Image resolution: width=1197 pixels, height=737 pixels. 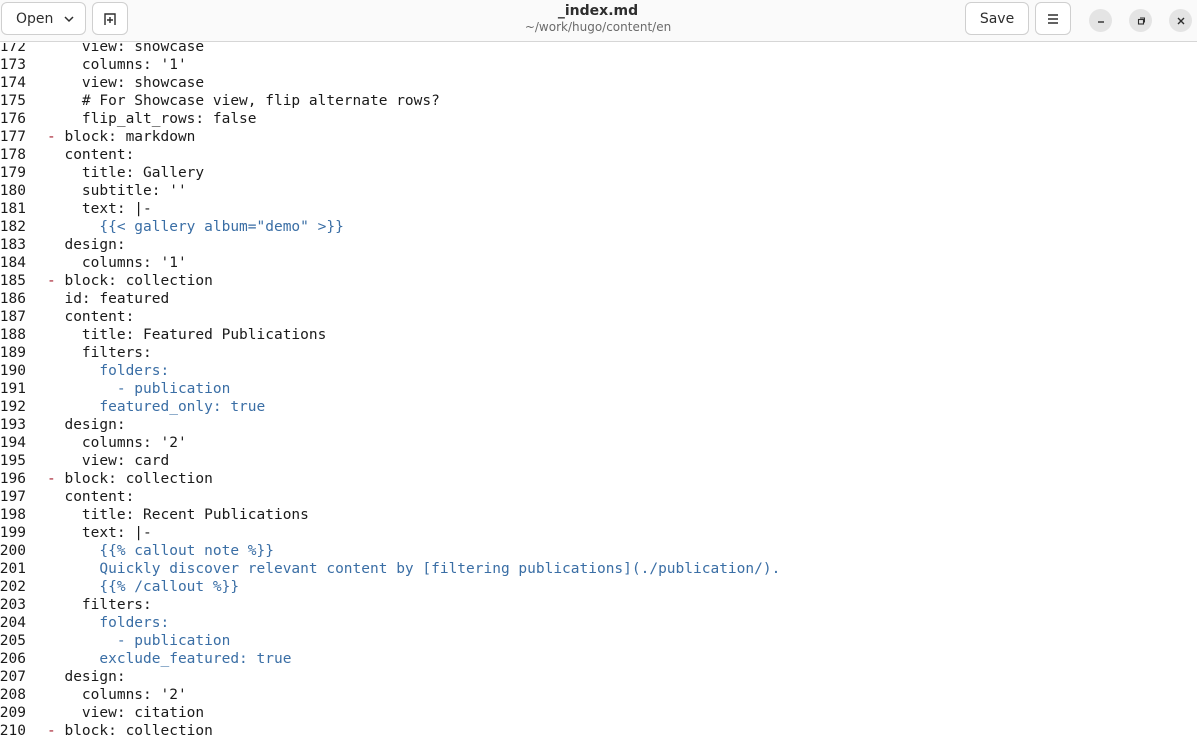 I want to click on code-token: {{% callout note %}}, so click(x=160, y=551).